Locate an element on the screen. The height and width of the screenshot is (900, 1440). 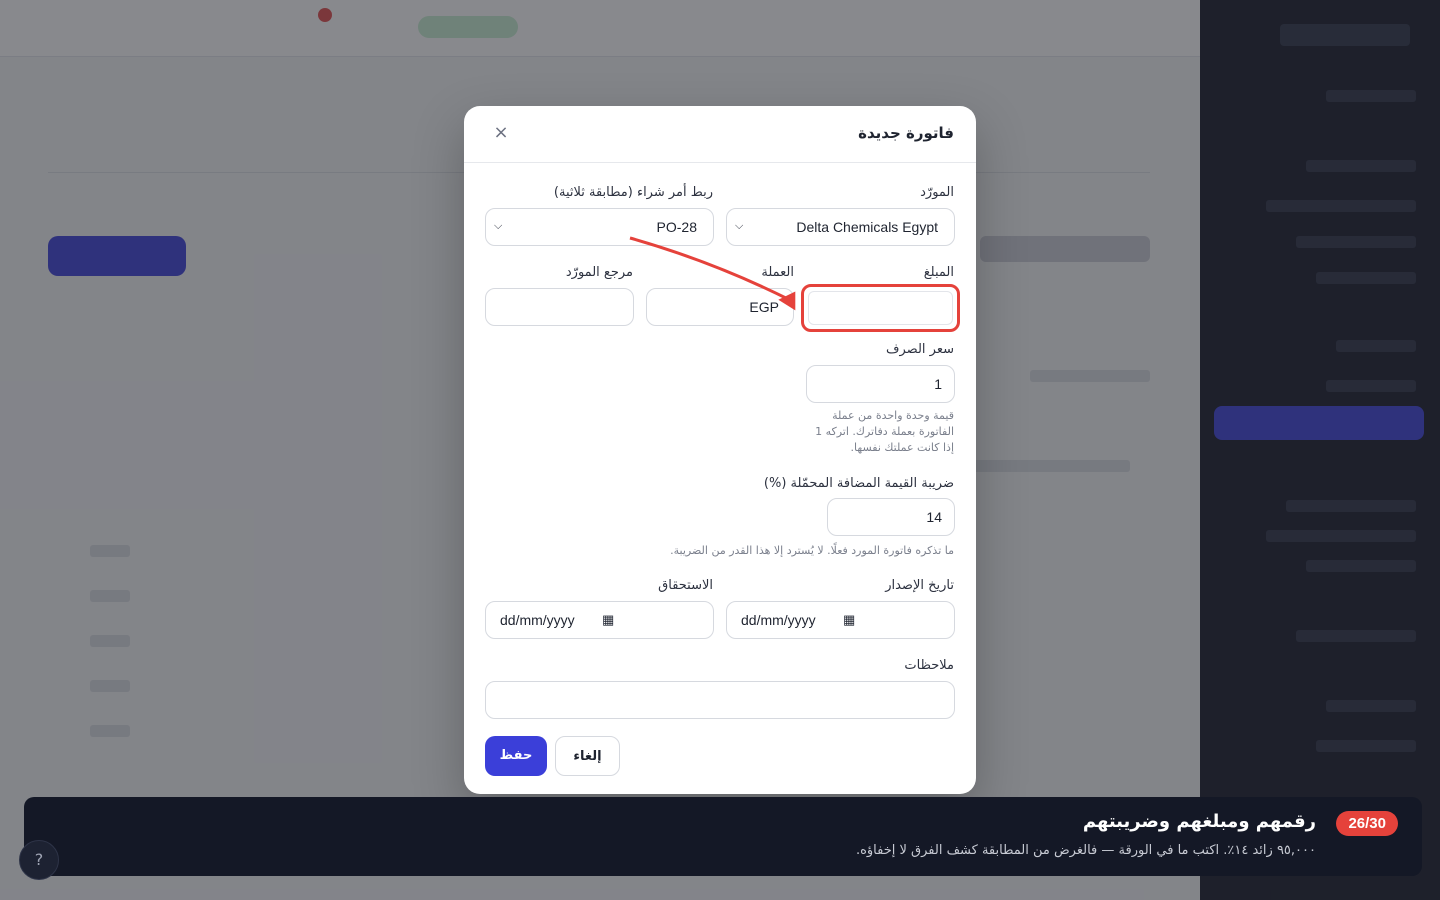
exchange-rate-value: 1 is located at coordinates (938, 384).